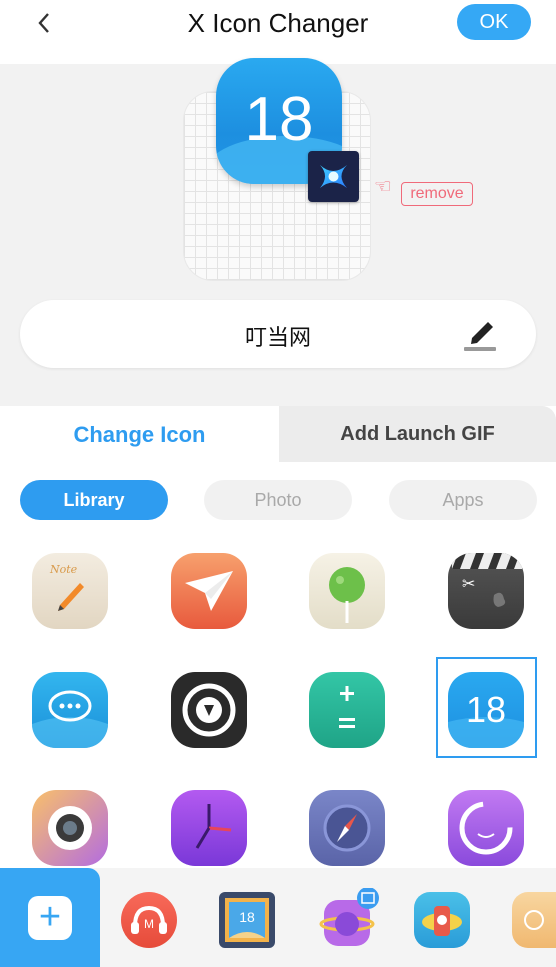  I want to click on svg-text: M, so click(149, 924).